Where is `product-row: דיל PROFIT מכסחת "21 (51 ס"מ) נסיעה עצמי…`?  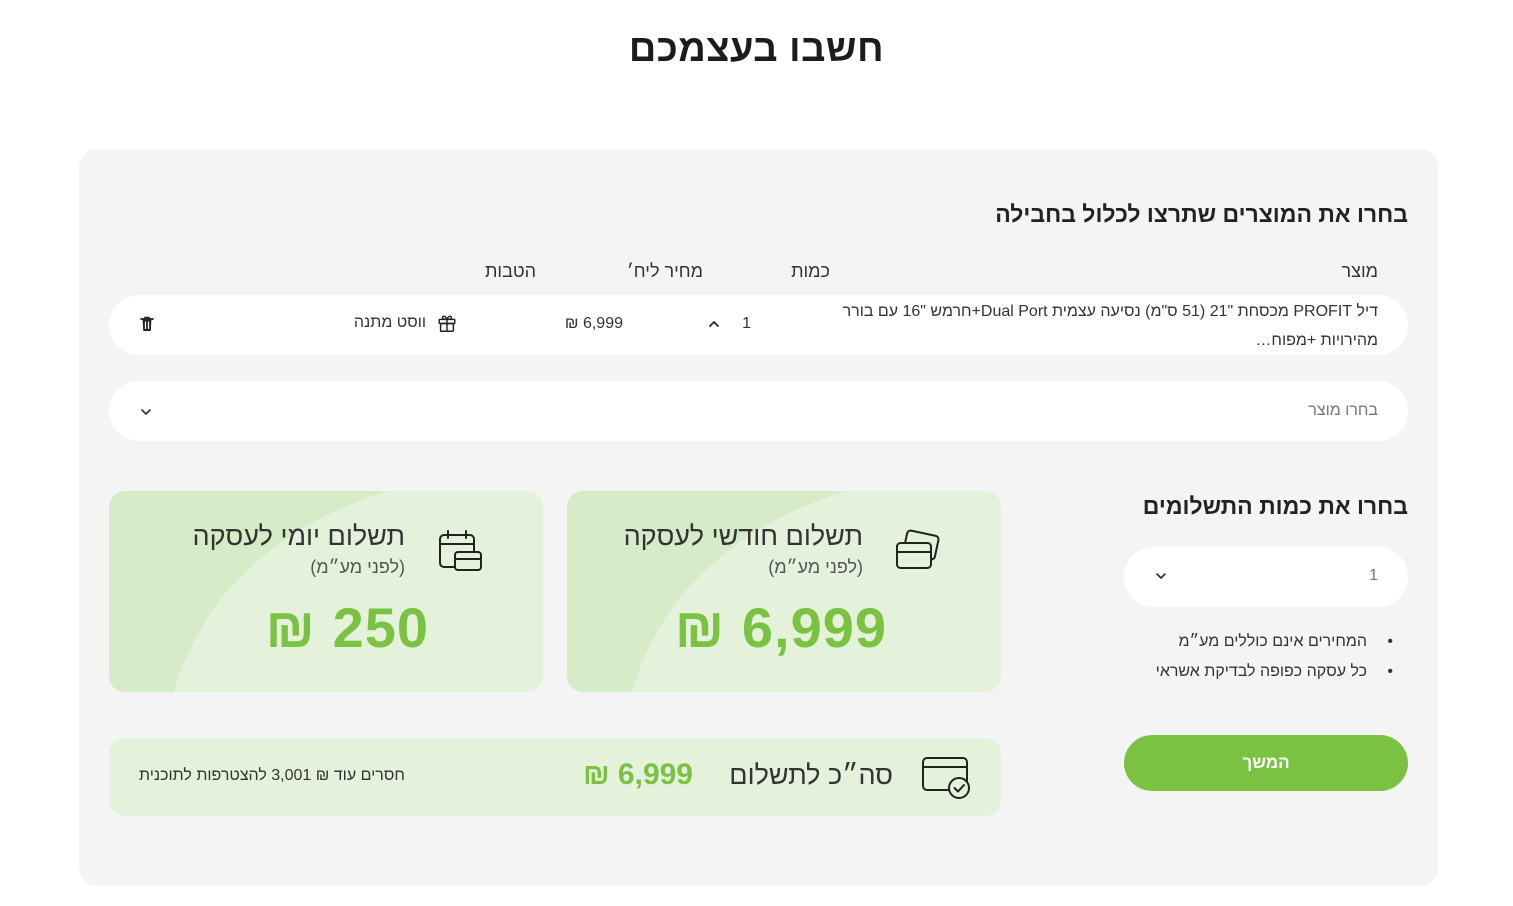 product-row: דיל PROFIT מכסחת "21 (51 ס"מ) נסיעה עצמי… is located at coordinates (758, 325).